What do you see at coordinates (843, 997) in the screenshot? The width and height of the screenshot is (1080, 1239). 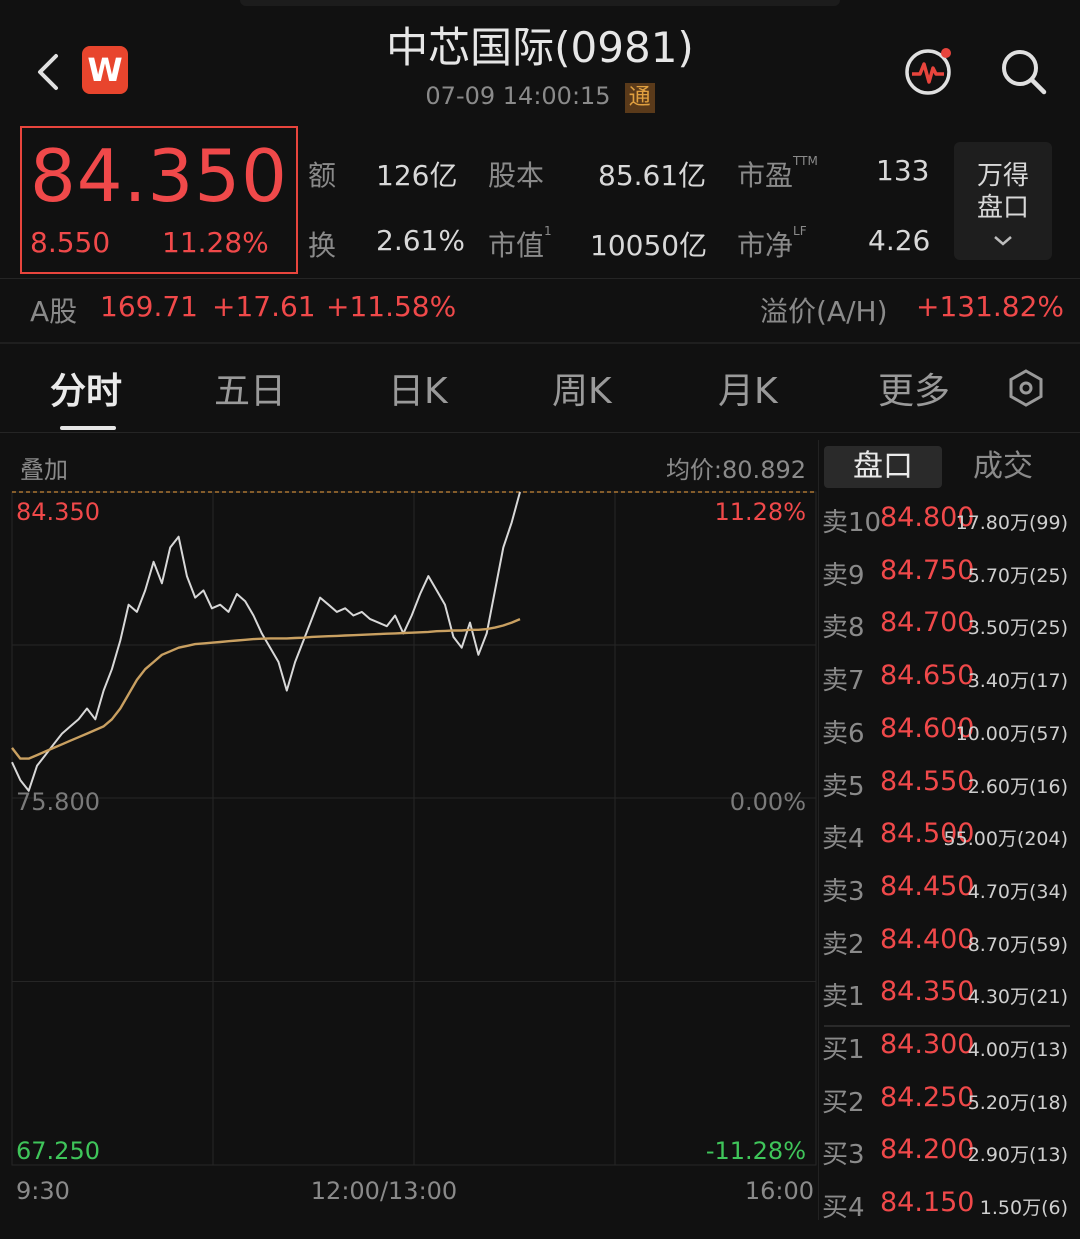 I see `orderbook-side-label: 卖1` at bounding box center [843, 997].